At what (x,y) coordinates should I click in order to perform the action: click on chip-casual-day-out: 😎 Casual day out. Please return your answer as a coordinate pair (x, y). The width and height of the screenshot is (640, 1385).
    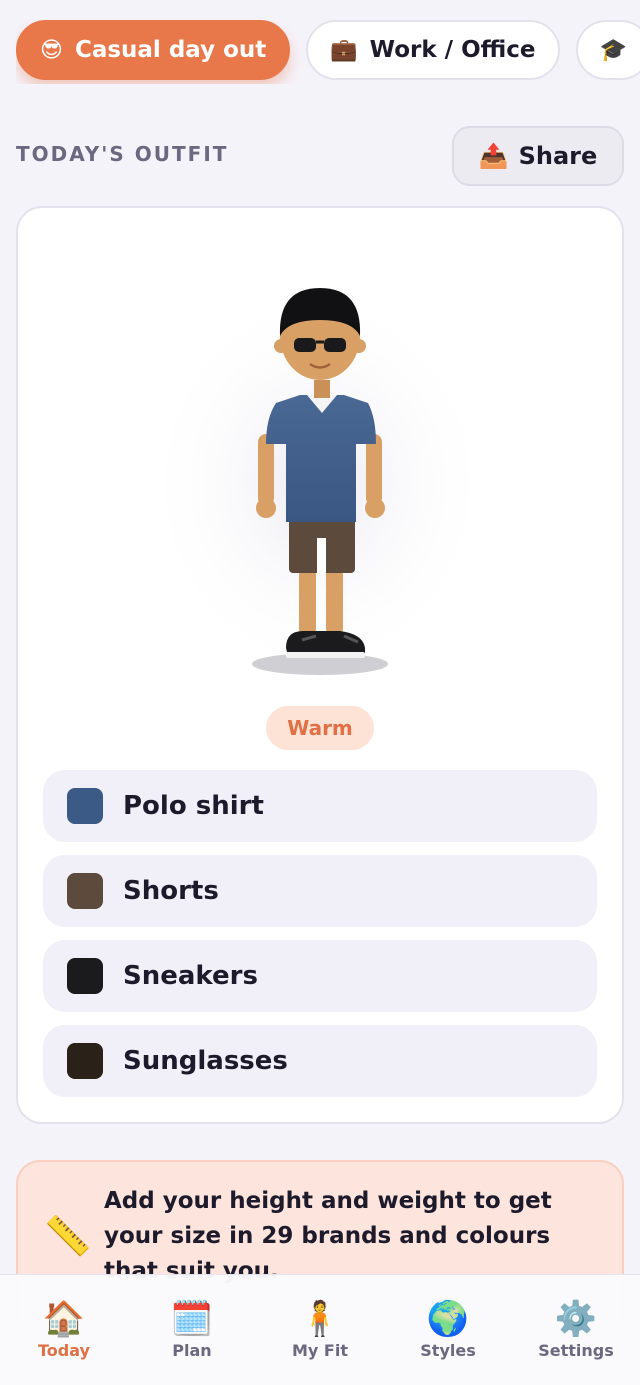
    Looking at the image, I should click on (153, 50).